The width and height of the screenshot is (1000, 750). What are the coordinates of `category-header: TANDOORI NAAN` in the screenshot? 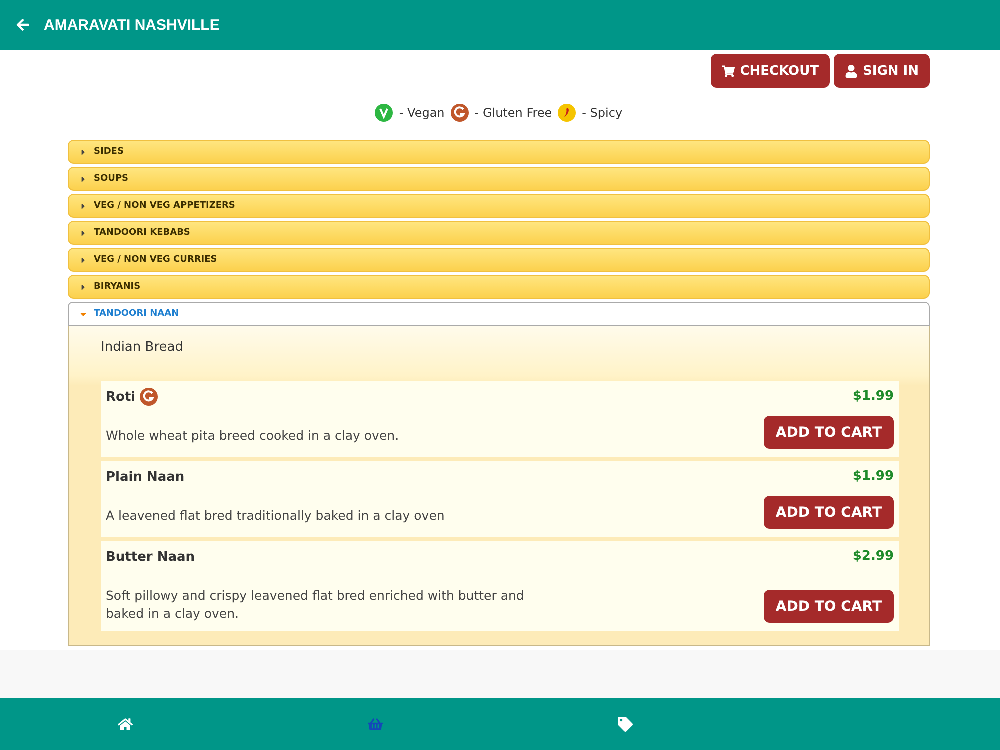 It's located at (499, 314).